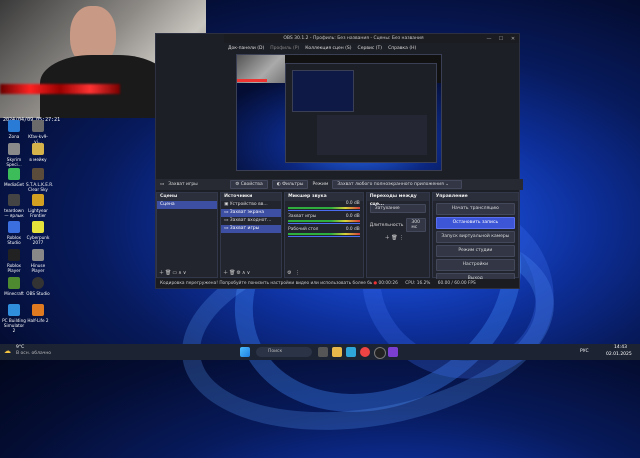  Describe the element at coordinates (251, 229) in the screenshot. I see `source-item: ▭ Захват игры` at that location.